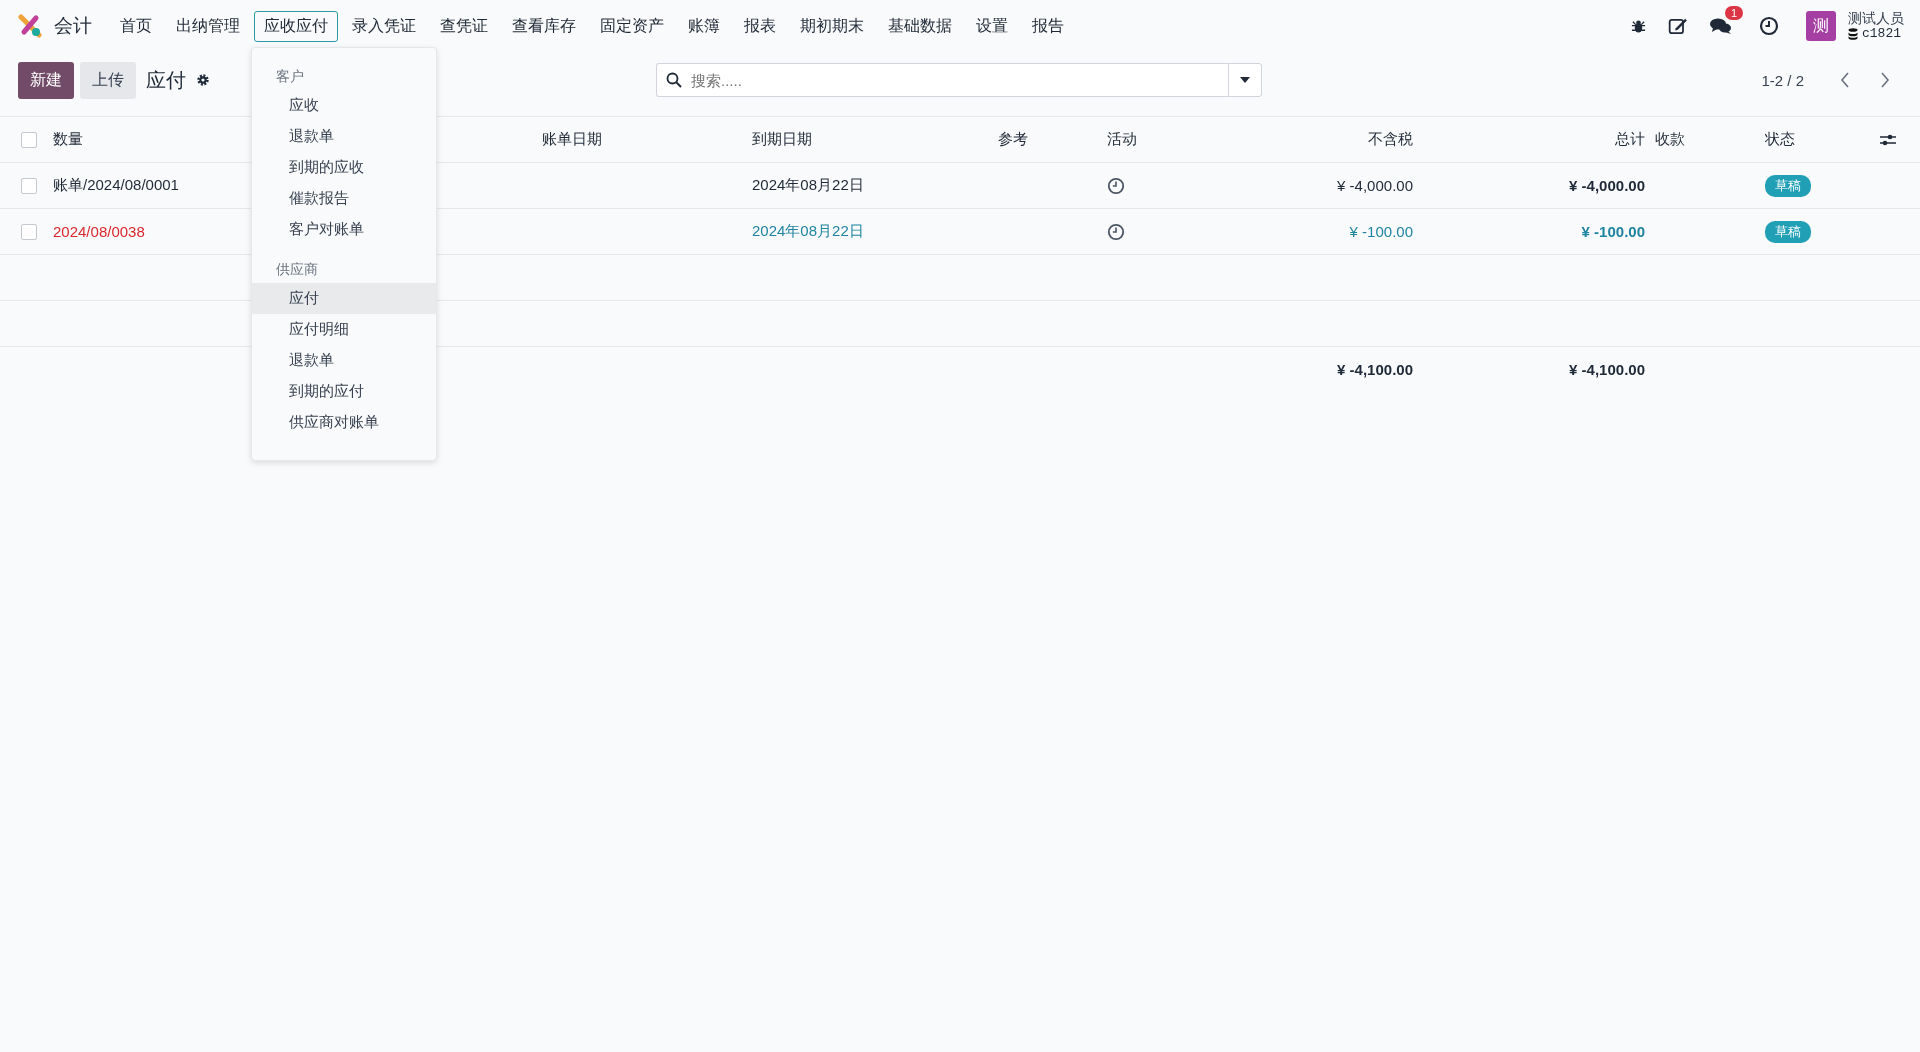 The height and width of the screenshot is (1052, 1920). What do you see at coordinates (344, 329) in the screenshot?
I see `dropdown-item: 应付明细` at bounding box center [344, 329].